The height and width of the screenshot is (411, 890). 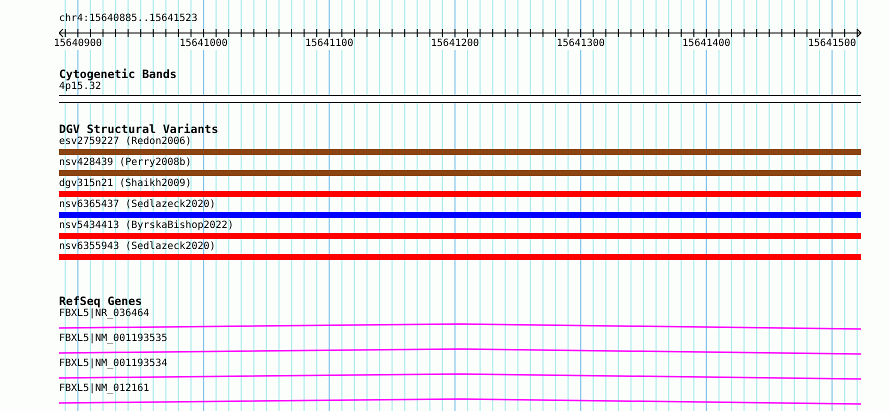 I want to click on tick-label: 15641500, so click(x=832, y=44).